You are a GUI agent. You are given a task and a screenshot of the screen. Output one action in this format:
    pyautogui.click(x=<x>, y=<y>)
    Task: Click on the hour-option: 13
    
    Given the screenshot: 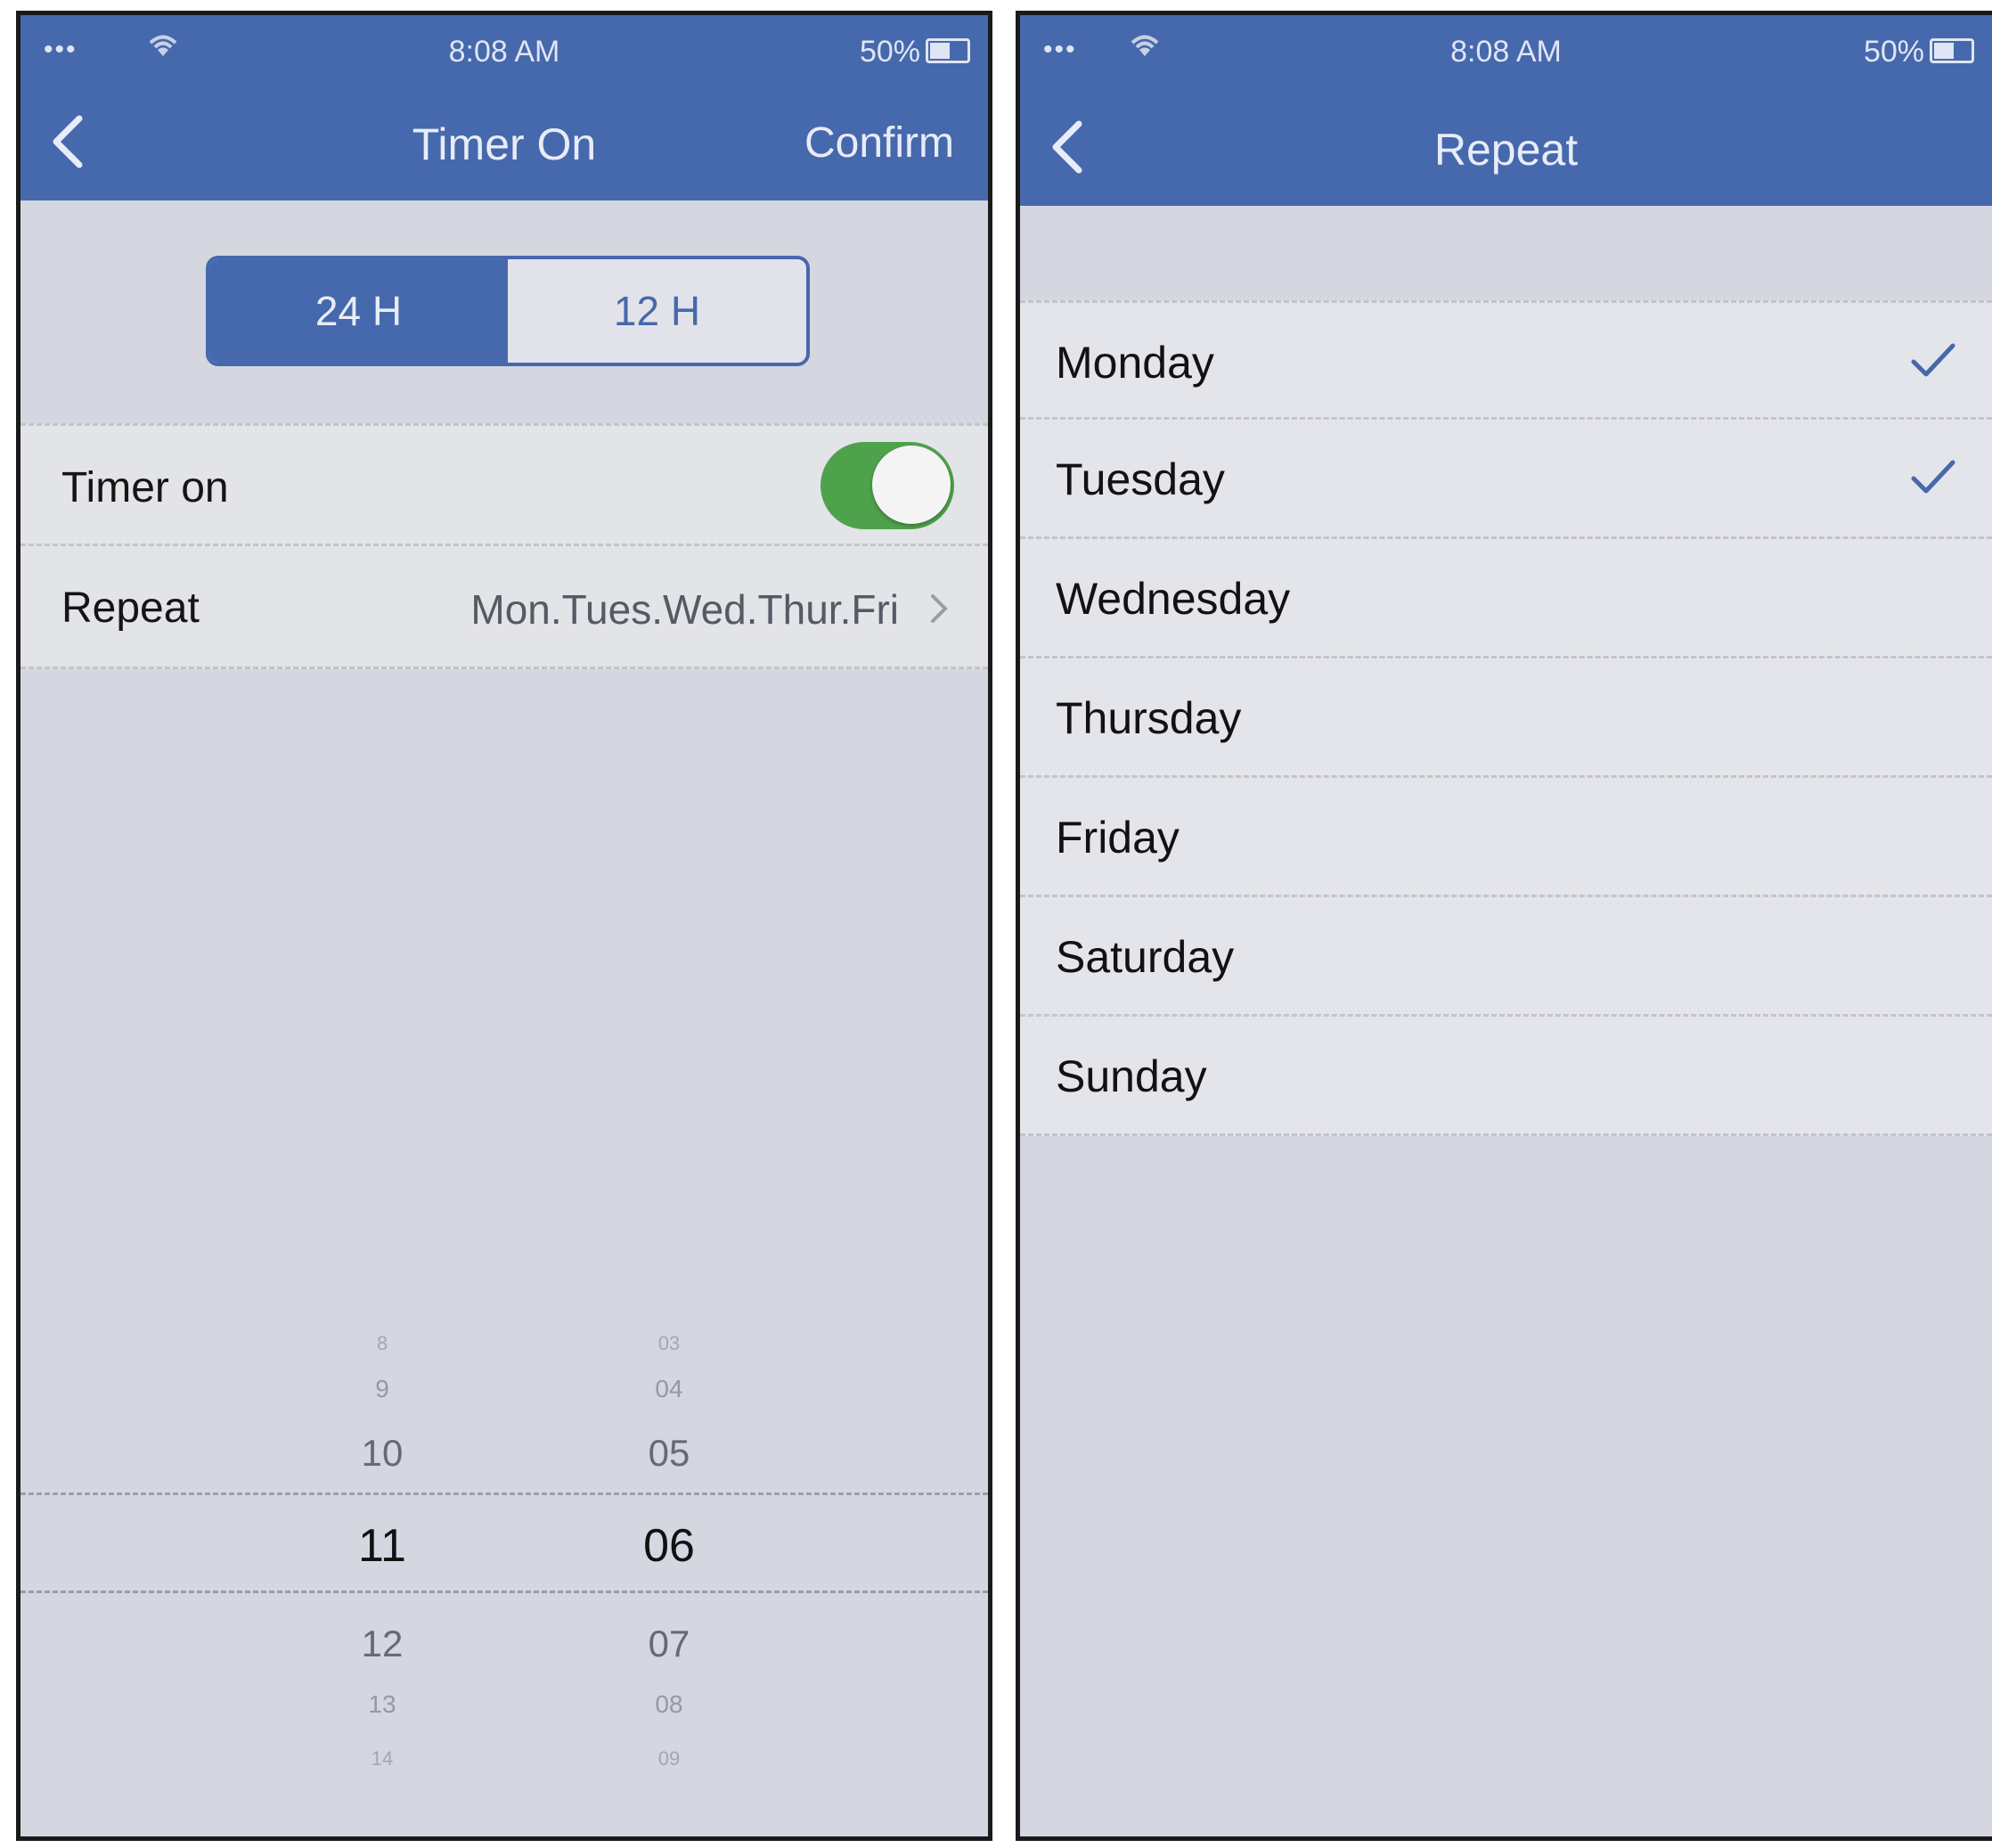 What is the action you would take?
    pyautogui.click(x=382, y=1705)
    